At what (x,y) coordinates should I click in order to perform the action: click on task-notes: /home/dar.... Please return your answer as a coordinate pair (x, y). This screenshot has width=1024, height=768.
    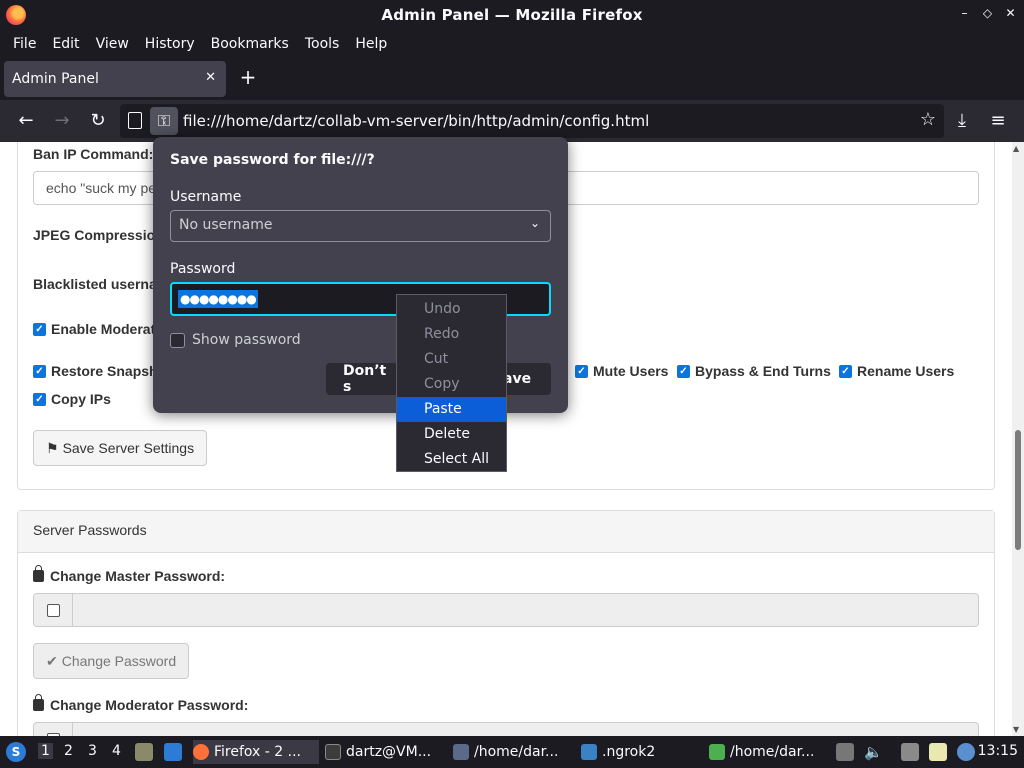
    Looking at the image, I should click on (768, 752).